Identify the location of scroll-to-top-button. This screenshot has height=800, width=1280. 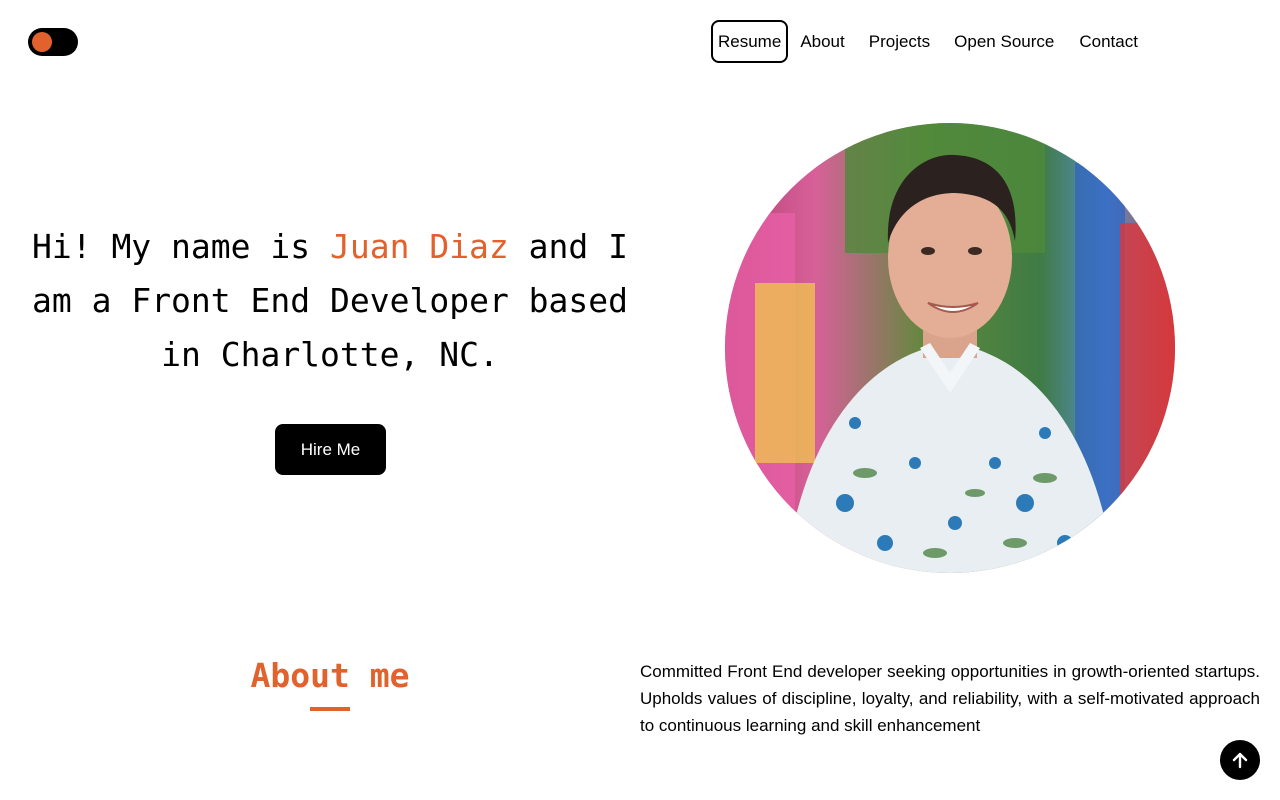
(1240, 760).